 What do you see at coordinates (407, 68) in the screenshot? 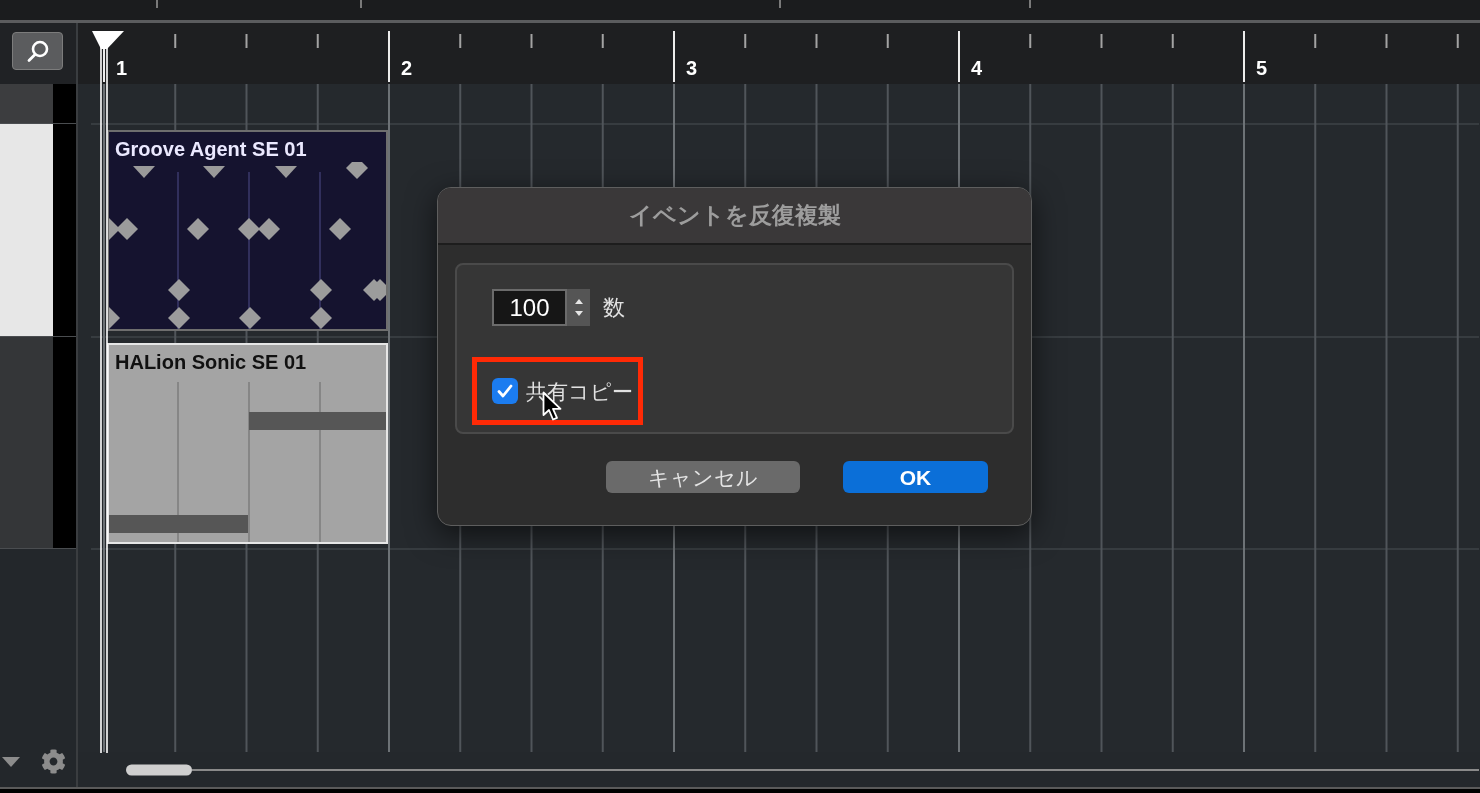
I see `bar-number: 2` at bounding box center [407, 68].